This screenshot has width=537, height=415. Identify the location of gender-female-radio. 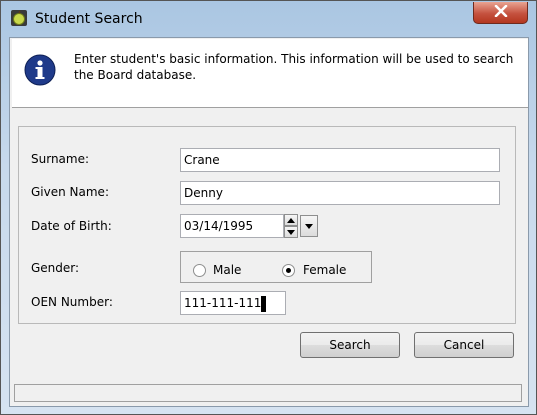
(288, 270).